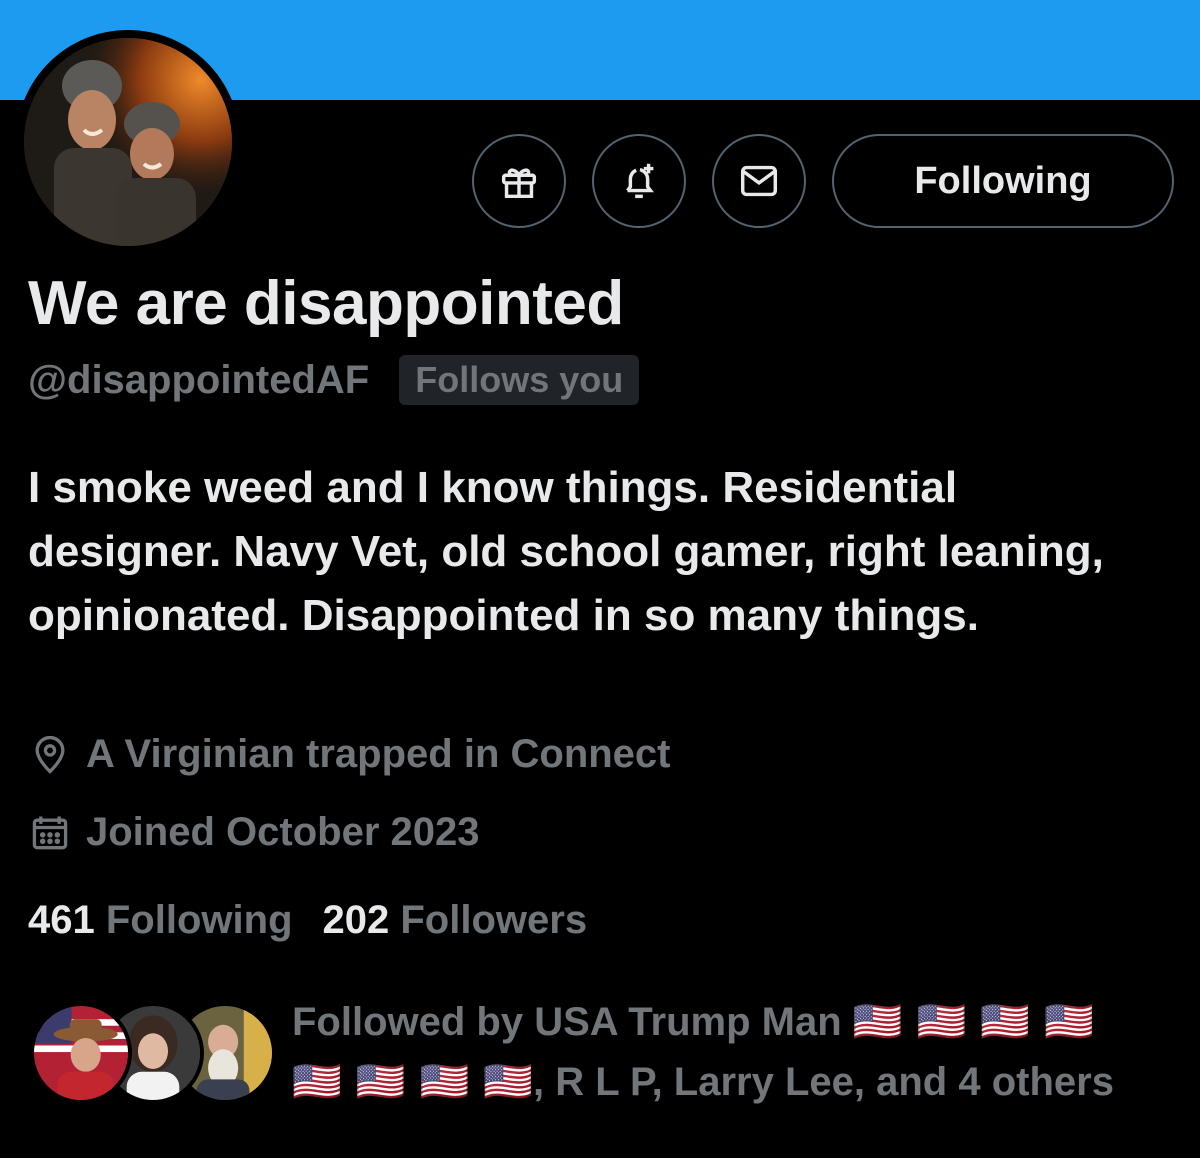 This screenshot has width=1200, height=1158. What do you see at coordinates (823, 181) in the screenshot?
I see `profile-actions: Following` at bounding box center [823, 181].